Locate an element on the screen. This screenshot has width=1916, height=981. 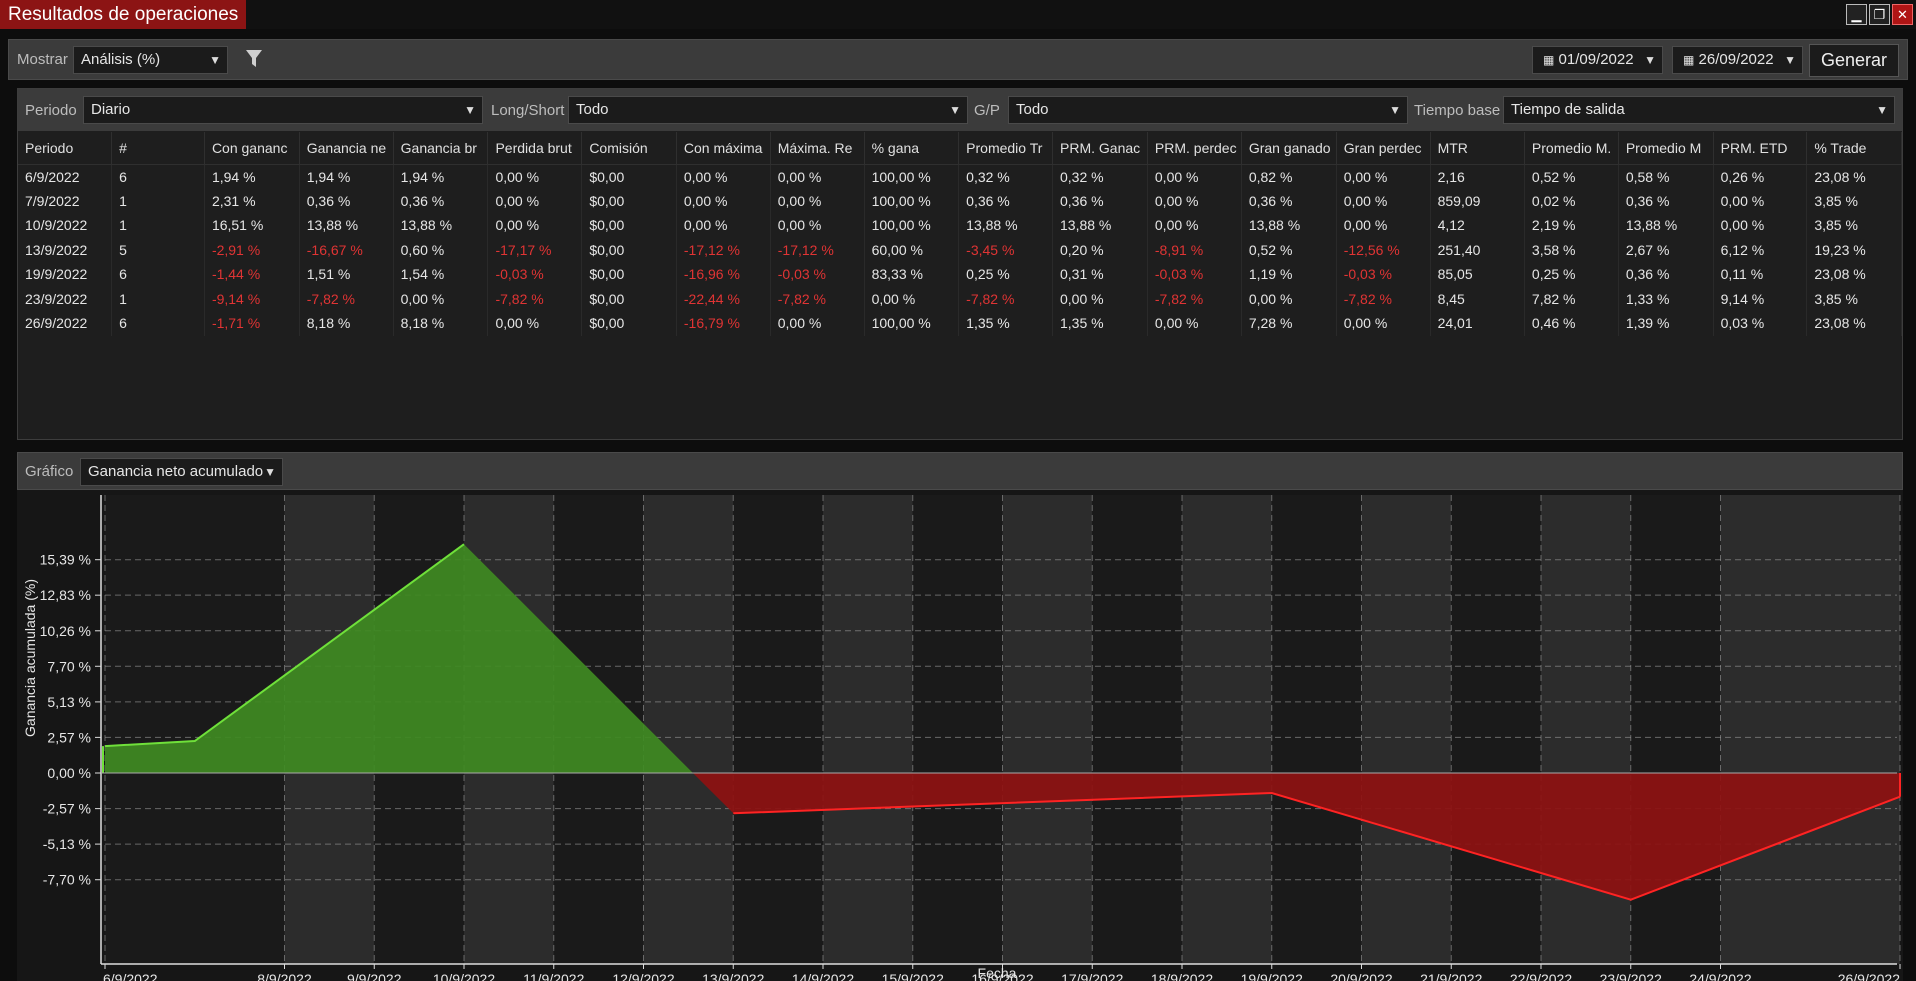
y-tick-label: 10,26 % is located at coordinates (65, 631).